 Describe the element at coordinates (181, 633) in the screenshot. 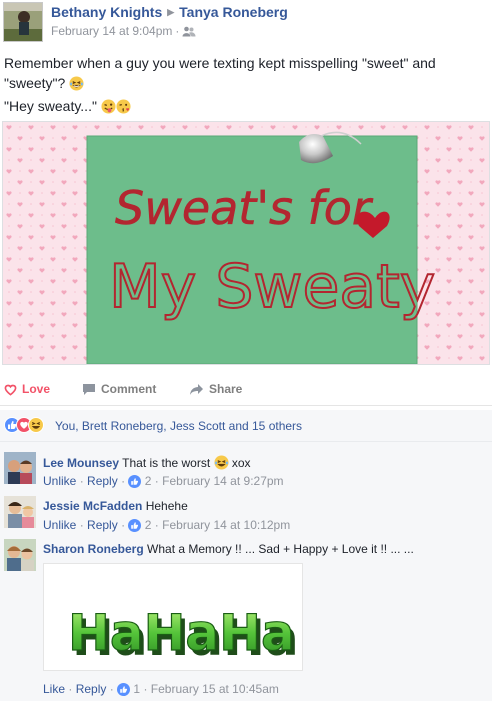

I see `gif-text: HaHaHa` at that location.